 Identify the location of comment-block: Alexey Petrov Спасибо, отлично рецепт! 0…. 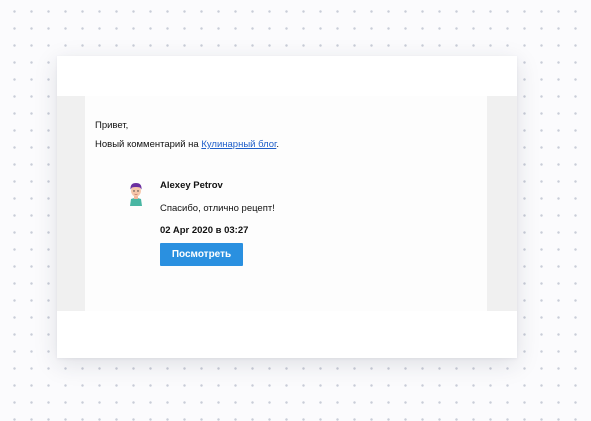
(275, 226).